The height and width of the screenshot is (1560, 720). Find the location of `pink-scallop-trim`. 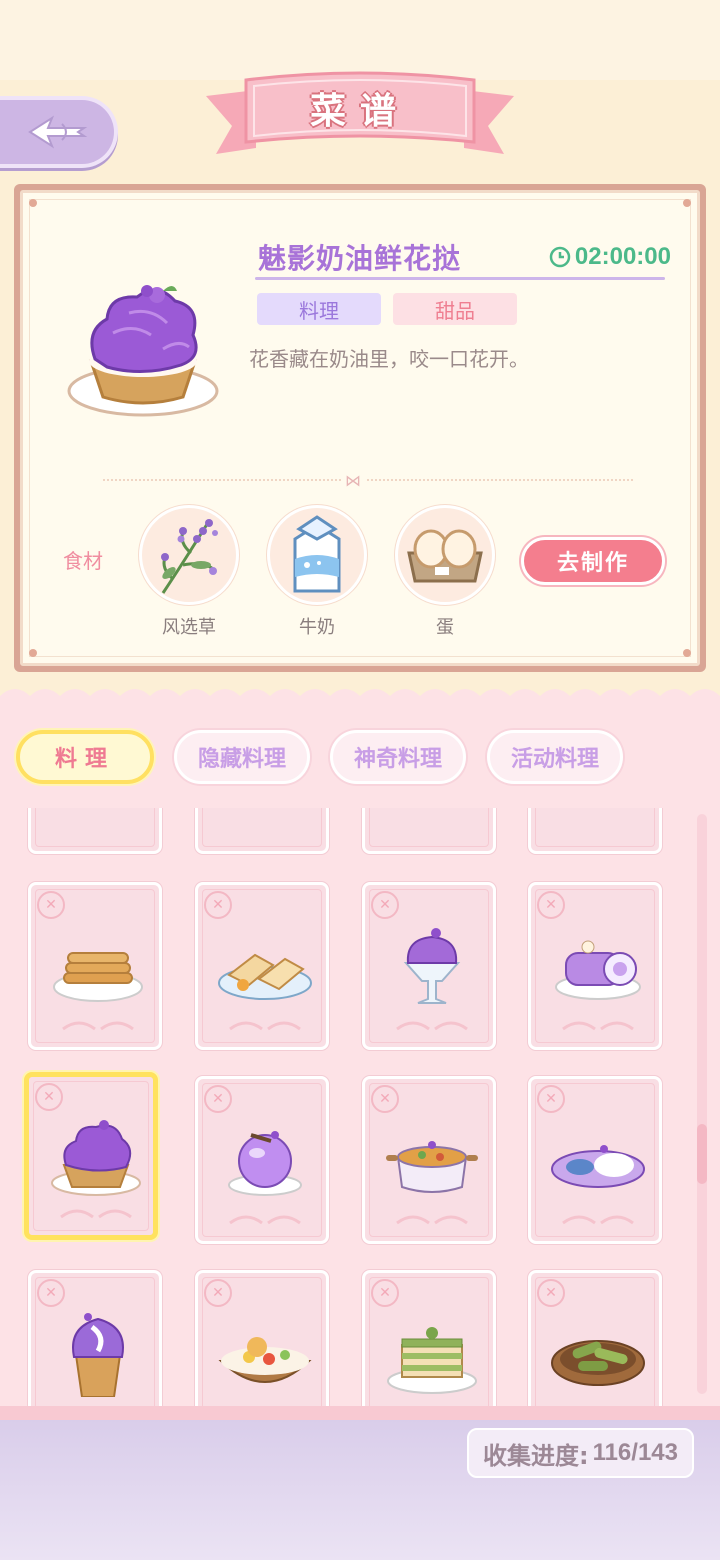

pink-scallop-trim is located at coordinates (360, 698).